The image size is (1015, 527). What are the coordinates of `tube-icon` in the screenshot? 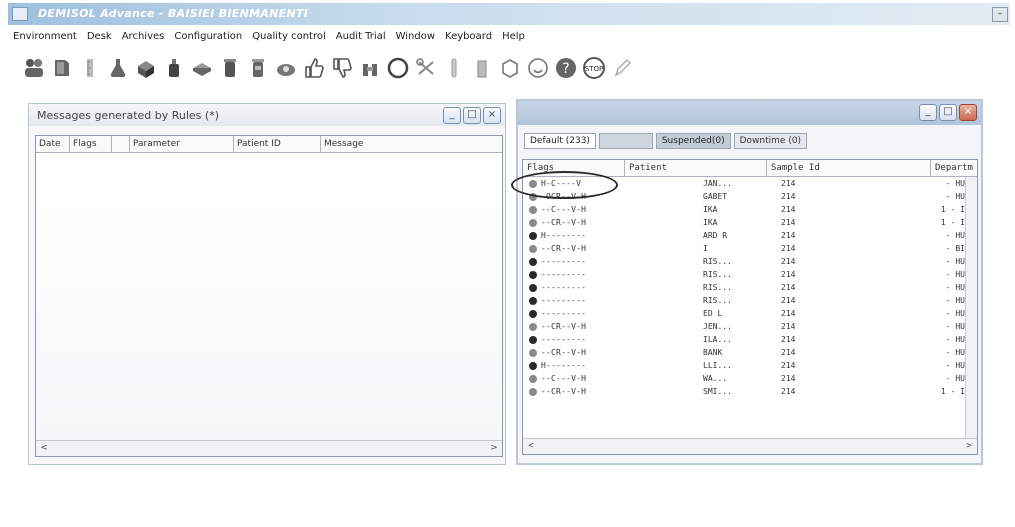 It's located at (454, 68).